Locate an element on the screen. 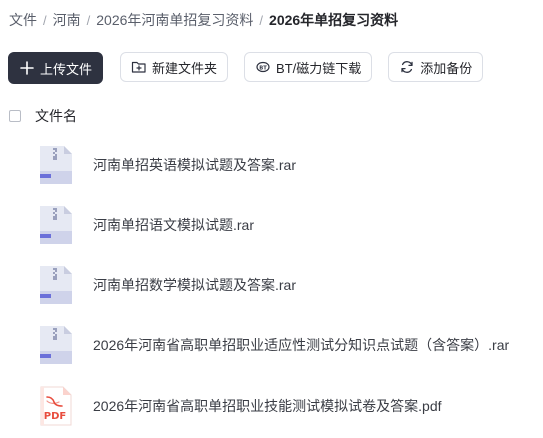 The image size is (543, 438). breadcrumb: 文件 / 河南 / 2026年河南单招复习资料 / 2026年单招复习资料 is located at coordinates (203, 20).